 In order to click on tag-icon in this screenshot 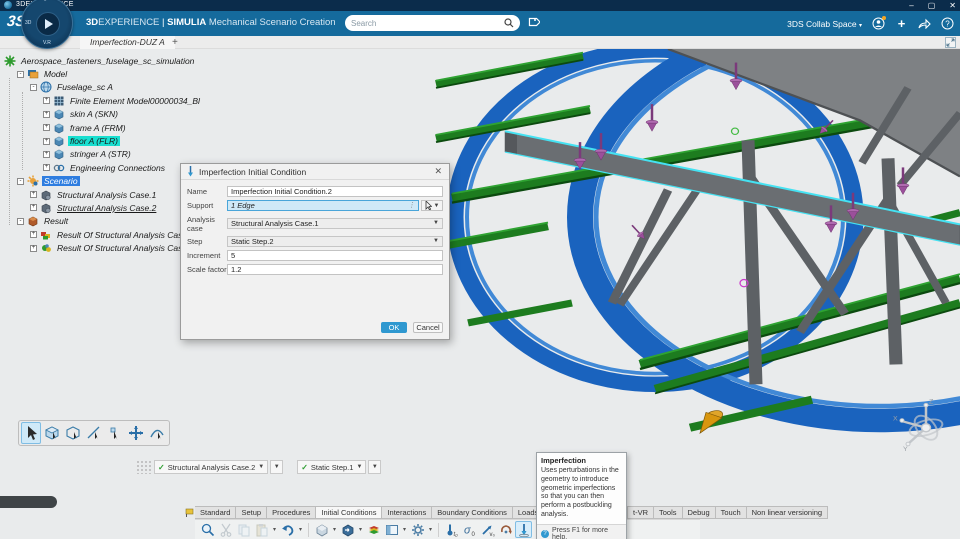, I will do `click(533, 22)`.